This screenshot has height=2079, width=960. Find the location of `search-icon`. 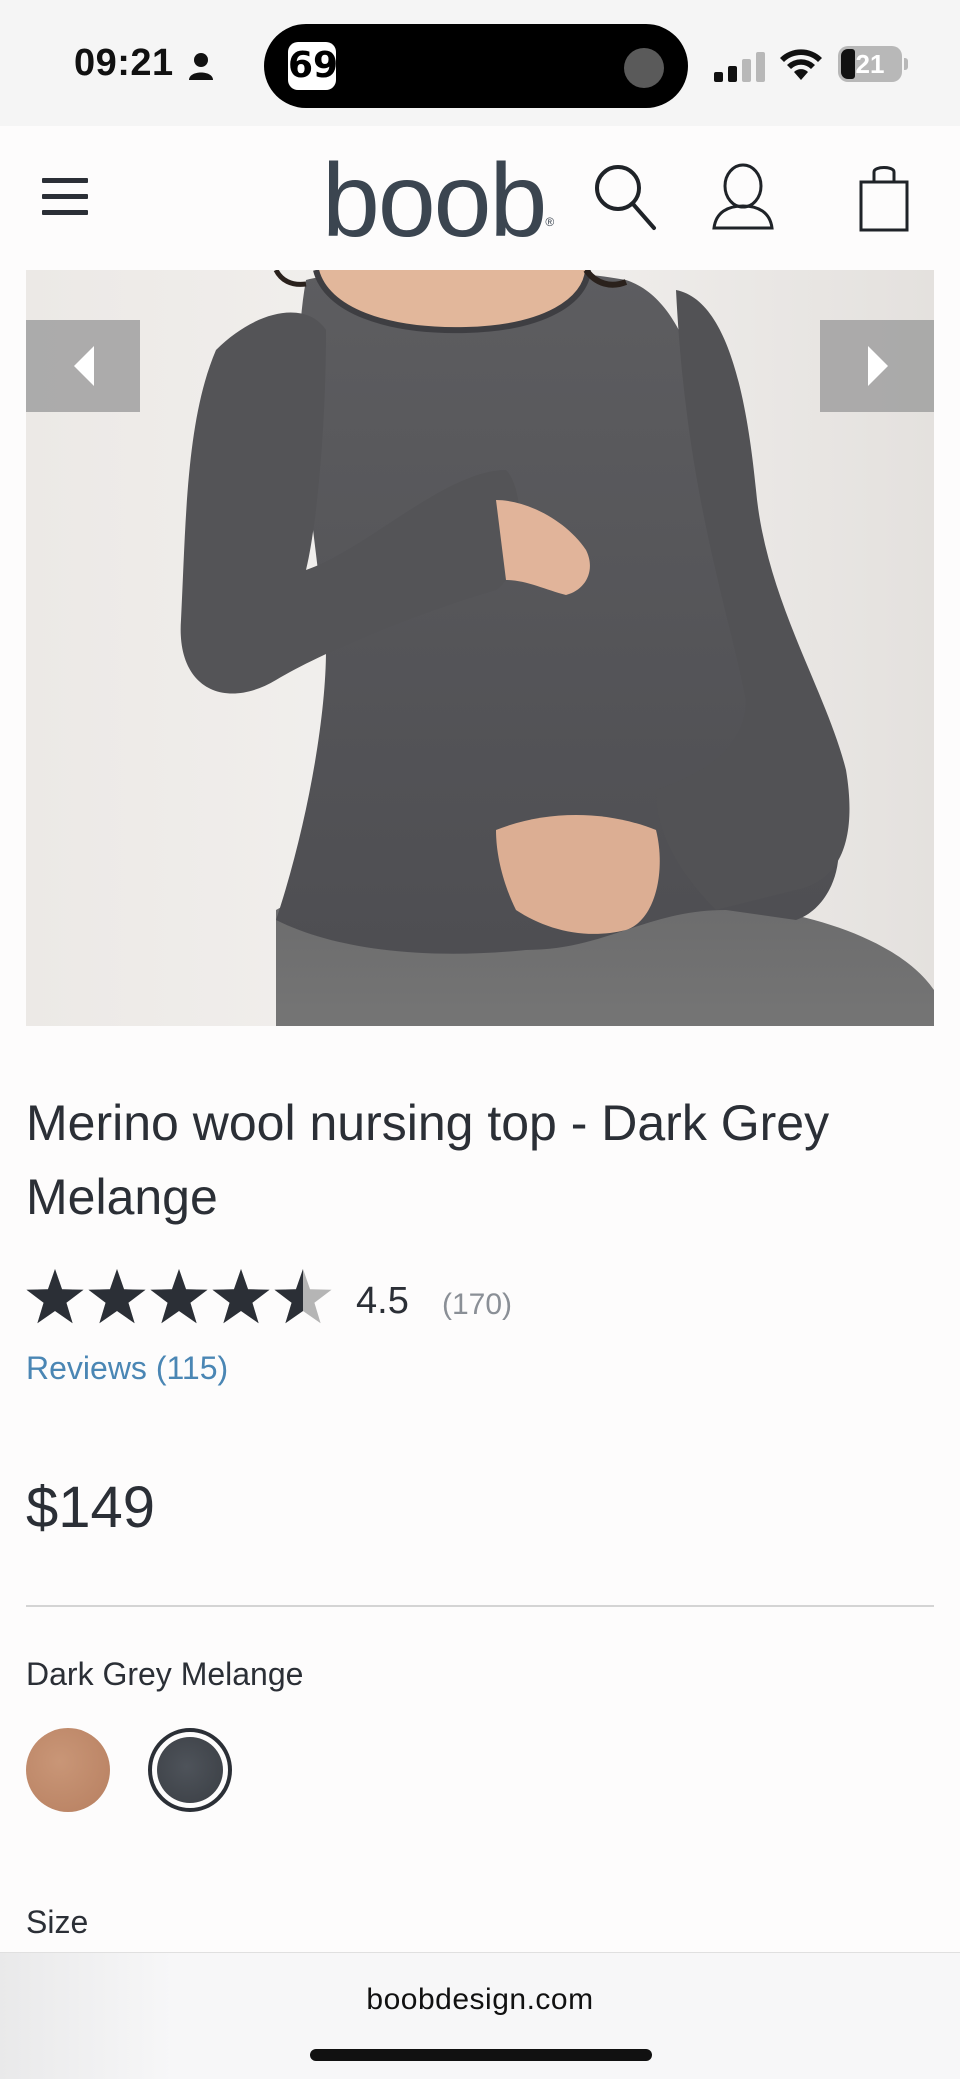

search-icon is located at coordinates (625, 197).